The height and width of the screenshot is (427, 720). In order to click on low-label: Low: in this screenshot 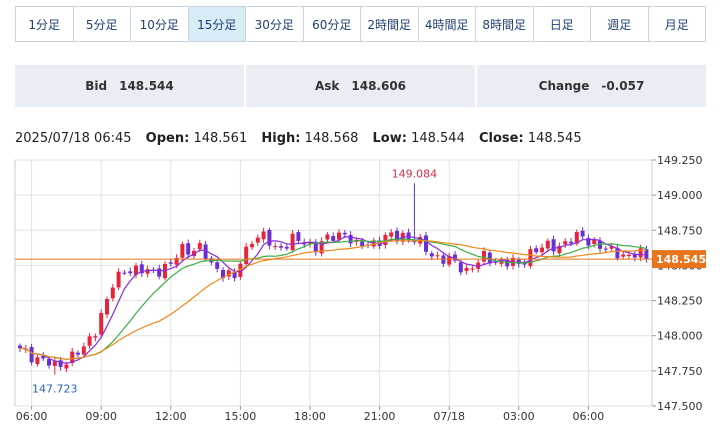, I will do `click(389, 138)`.